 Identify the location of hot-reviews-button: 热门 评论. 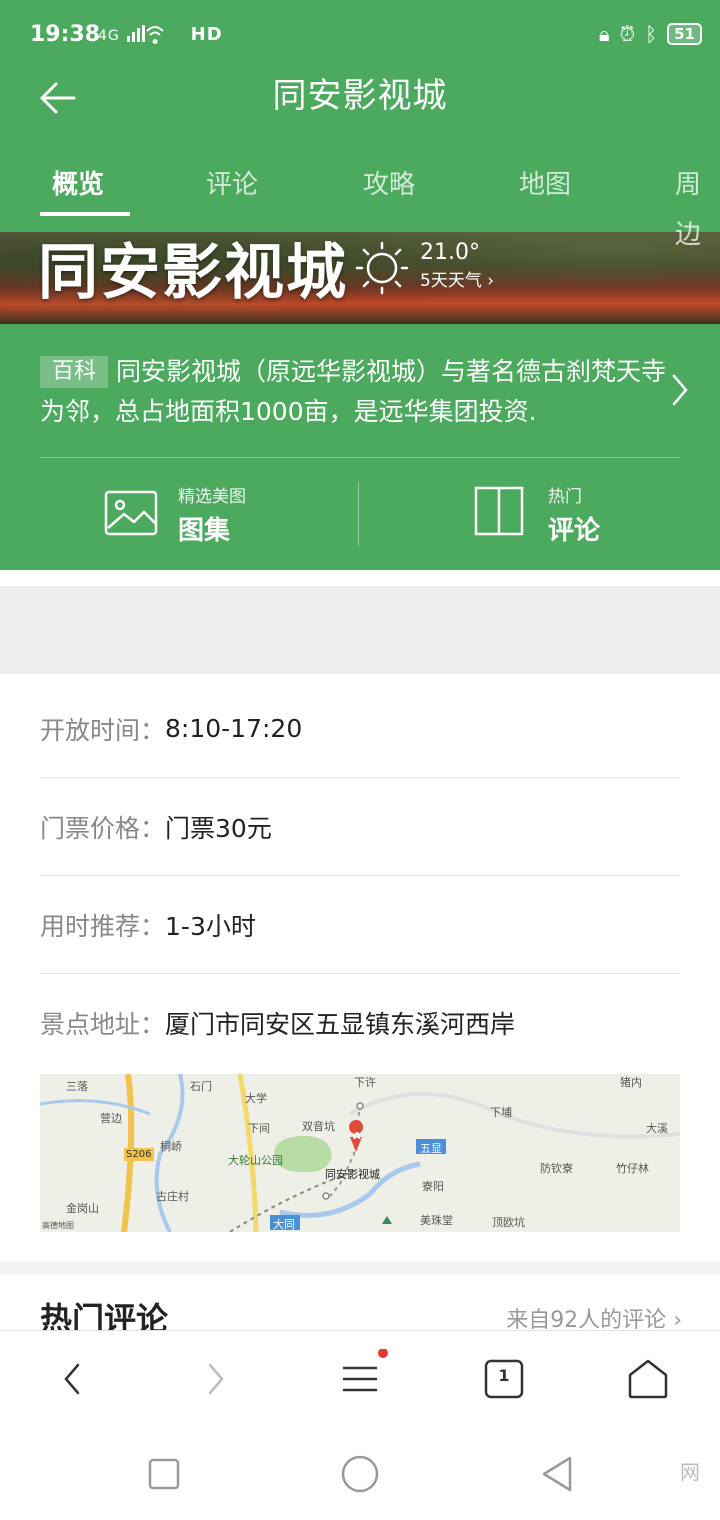
(574, 514).